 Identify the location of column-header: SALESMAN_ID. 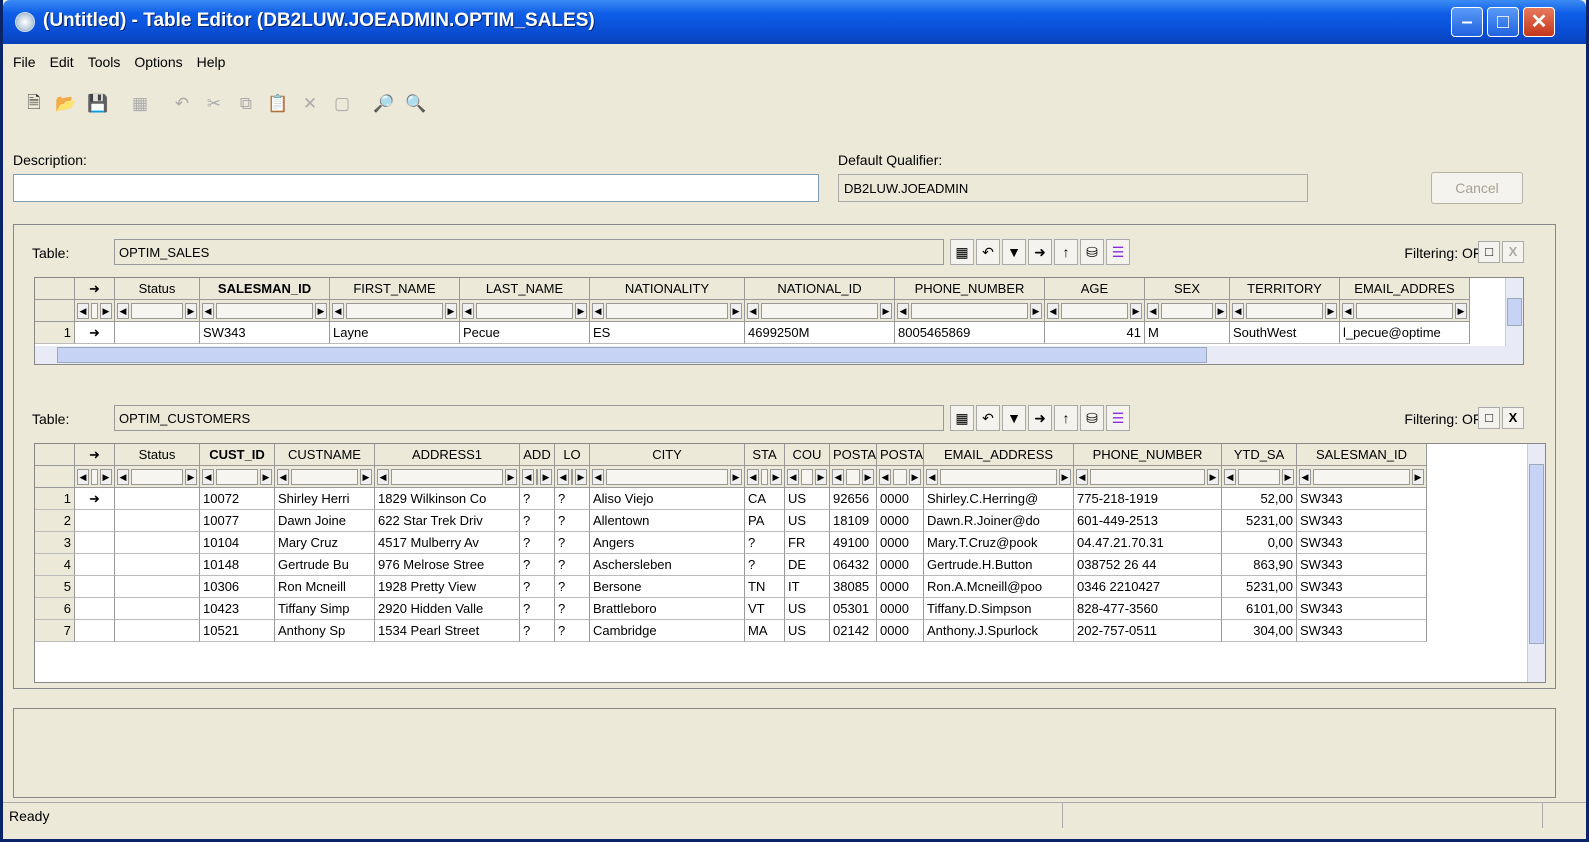
(265, 289).